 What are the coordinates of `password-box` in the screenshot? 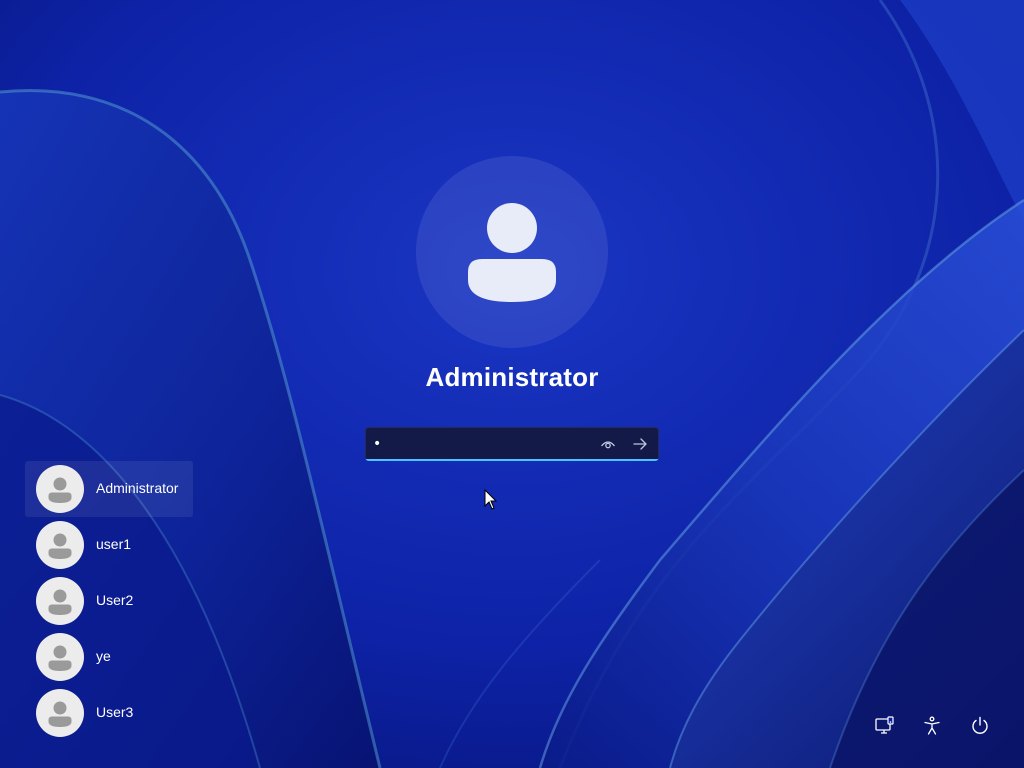 It's located at (512, 444).